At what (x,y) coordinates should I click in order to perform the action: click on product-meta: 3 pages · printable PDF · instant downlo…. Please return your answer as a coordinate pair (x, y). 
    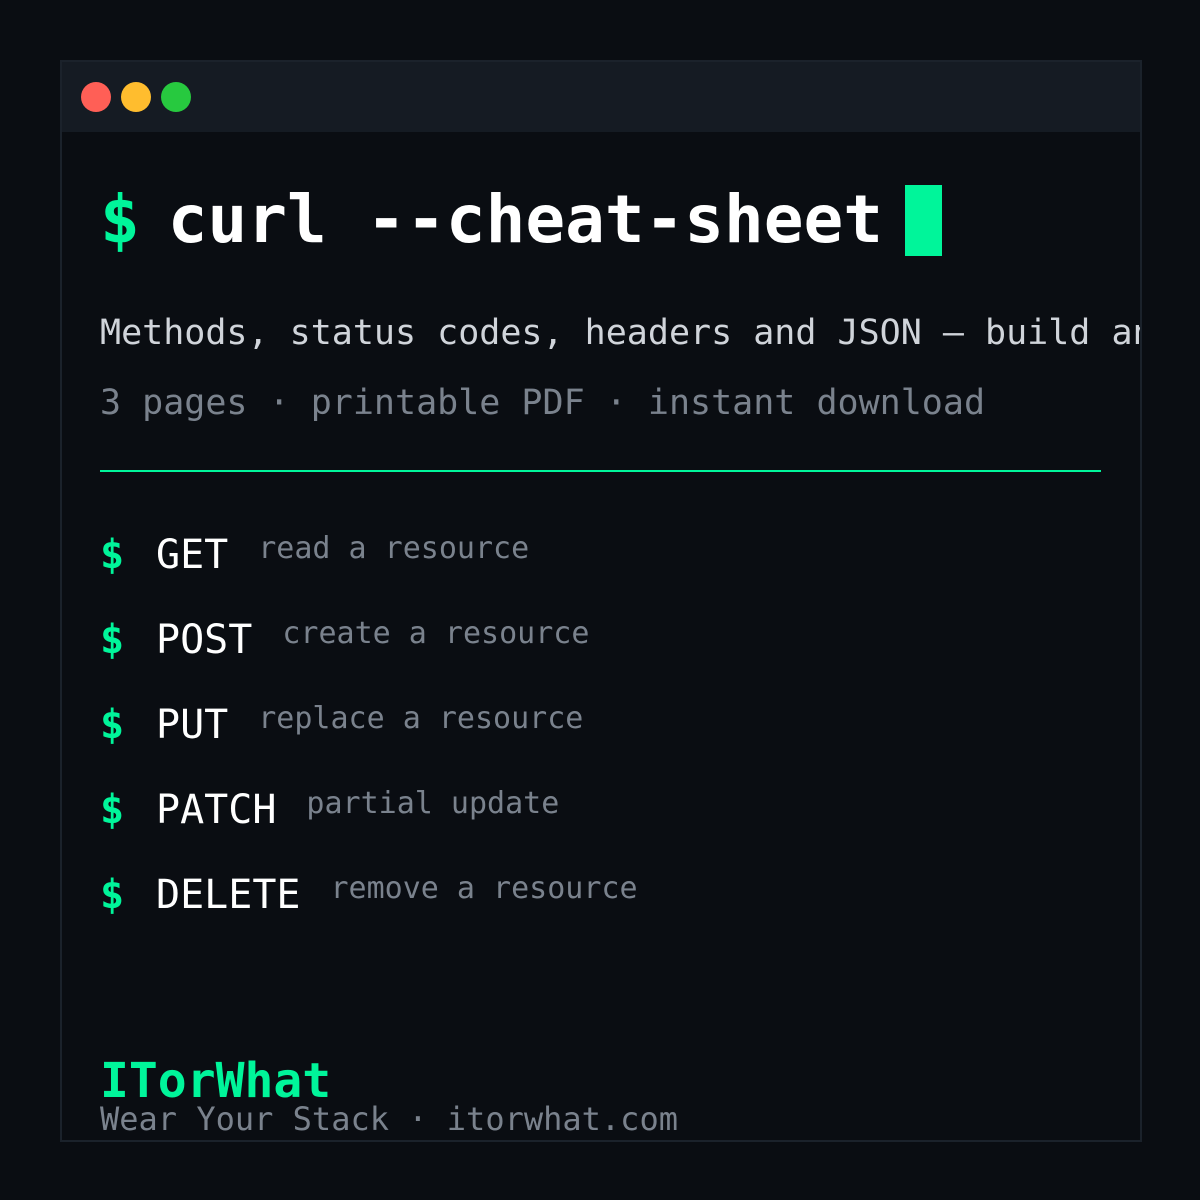
    Looking at the image, I should click on (543, 403).